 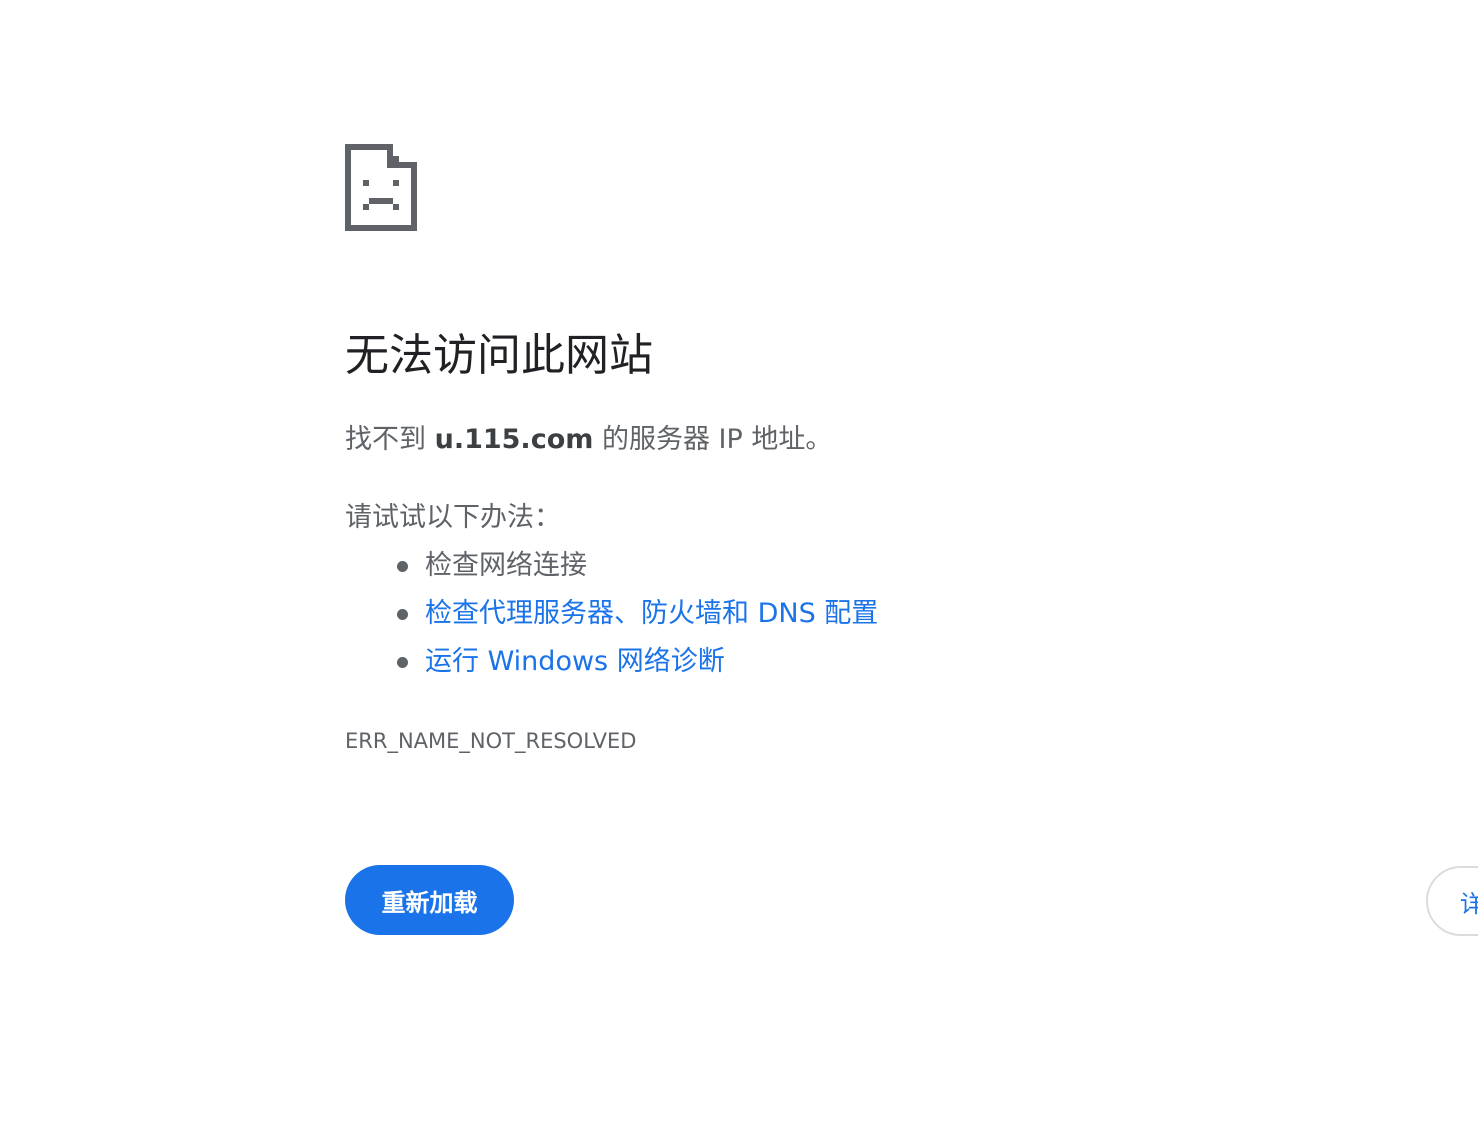 I want to click on suggestion-item-check-proxy: 检查代理服务器、防火墙和 DNS 配置, so click(x=611, y=618).